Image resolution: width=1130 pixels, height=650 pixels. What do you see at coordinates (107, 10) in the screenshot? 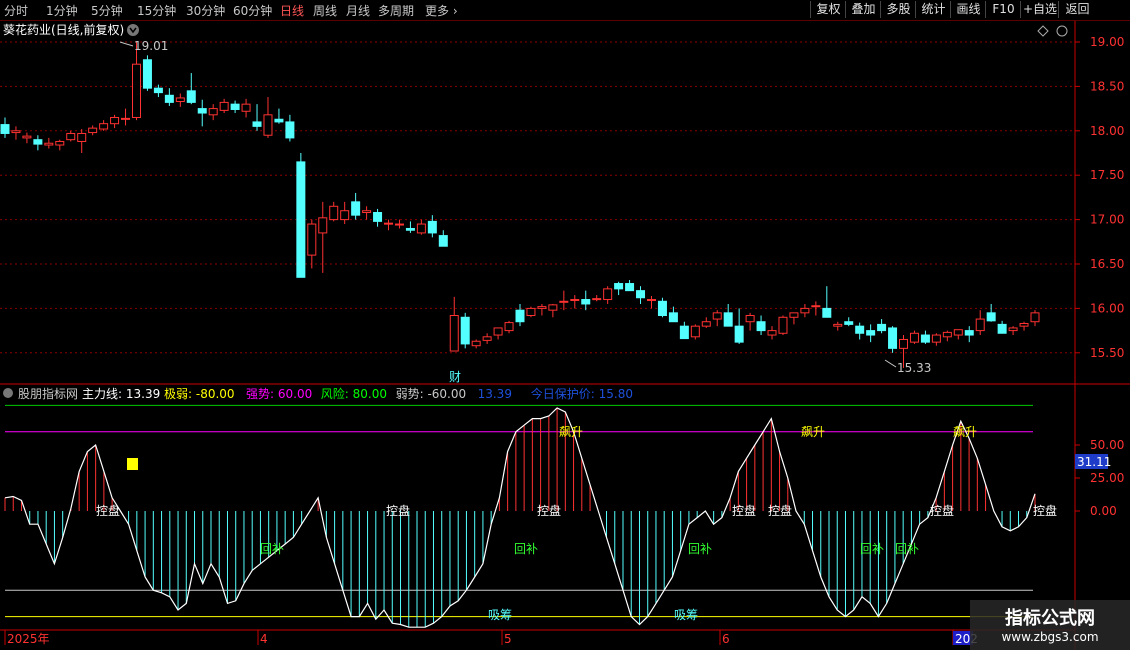
I see `period-tab-2: 5分钟` at bounding box center [107, 10].